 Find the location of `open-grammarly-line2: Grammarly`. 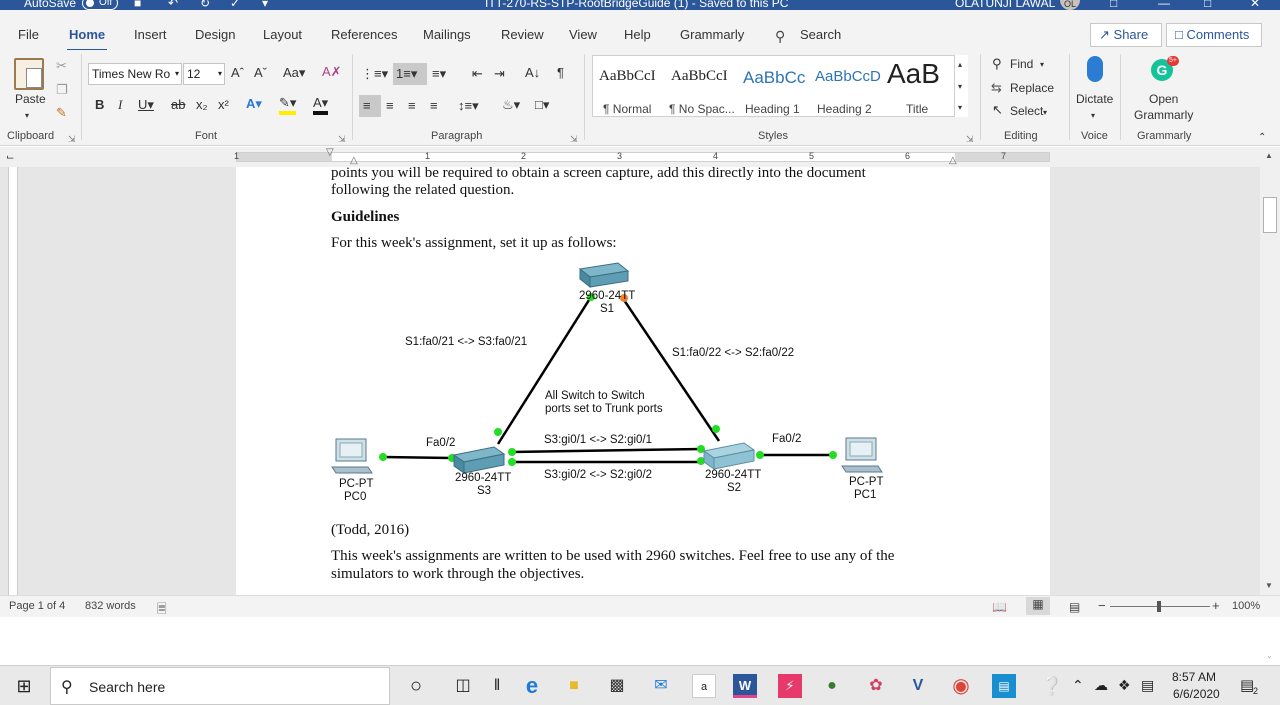

open-grammarly-line2: Grammarly is located at coordinates (1163, 115).